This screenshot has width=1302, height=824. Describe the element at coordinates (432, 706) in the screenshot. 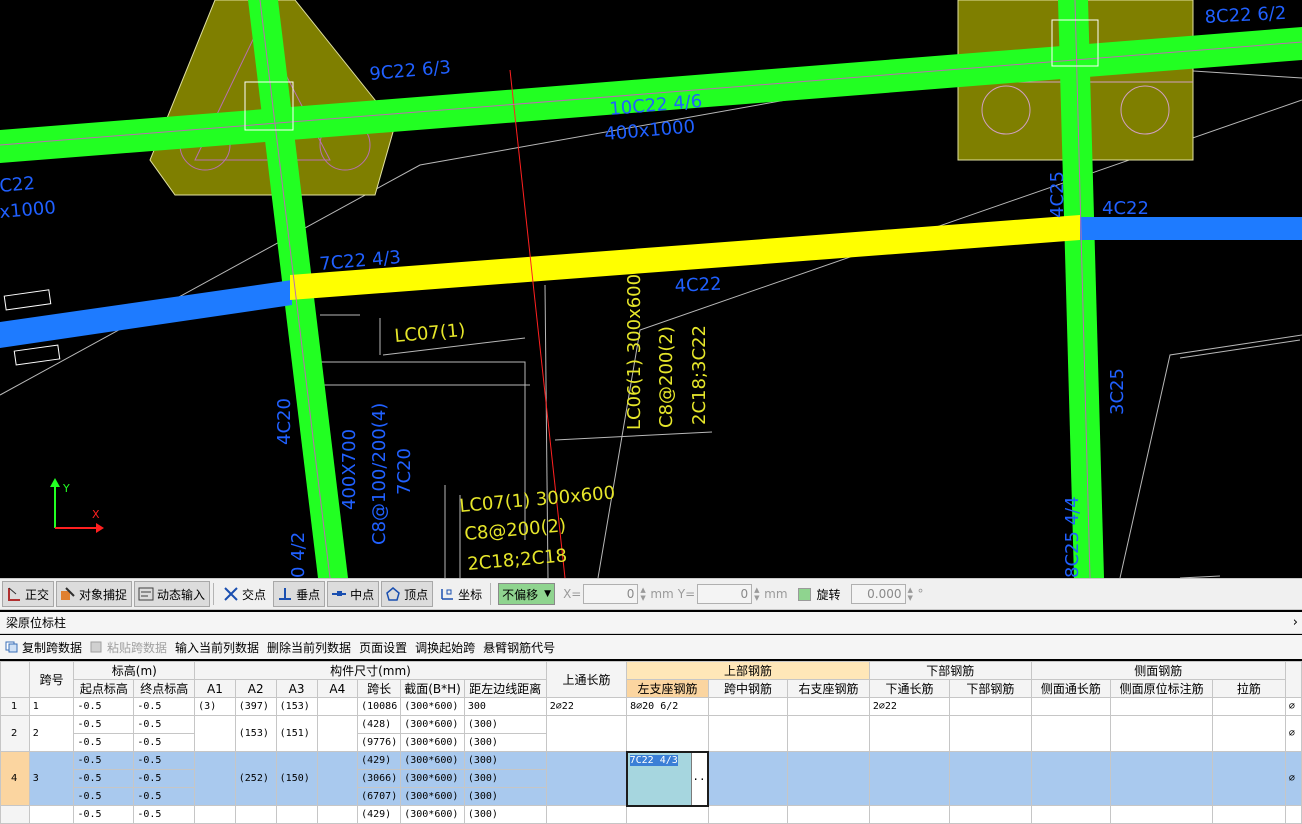

I see `cell-section: (300*600)` at that location.